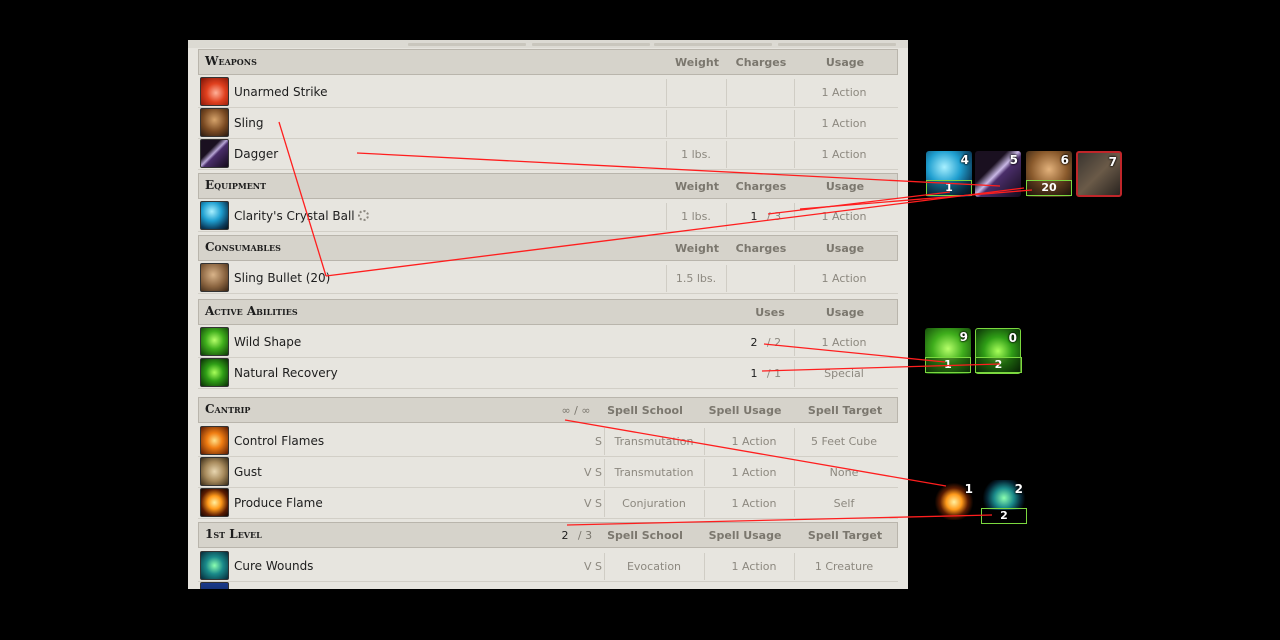  What do you see at coordinates (598, 441) in the screenshot?
I see `spell-components: S` at bounding box center [598, 441].